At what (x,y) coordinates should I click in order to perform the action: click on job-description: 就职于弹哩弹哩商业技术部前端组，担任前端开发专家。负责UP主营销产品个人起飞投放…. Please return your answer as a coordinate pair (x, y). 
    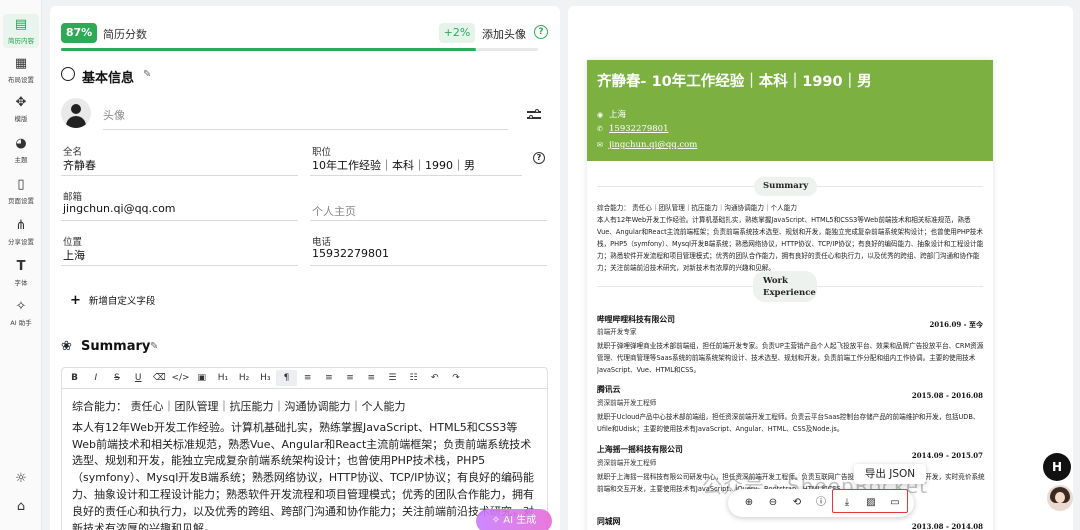
    Looking at the image, I should click on (790, 358).